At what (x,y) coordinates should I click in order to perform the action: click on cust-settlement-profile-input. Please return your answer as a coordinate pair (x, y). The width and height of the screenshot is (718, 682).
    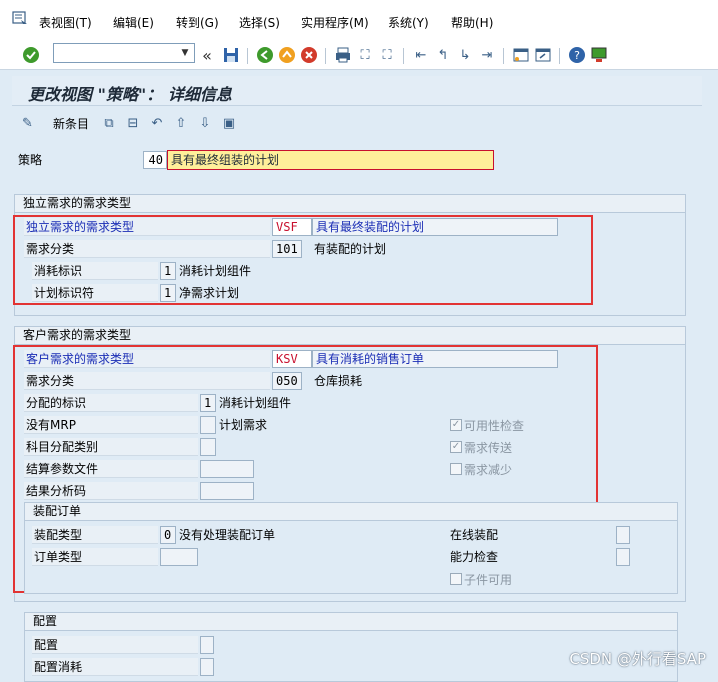
    Looking at the image, I should click on (227, 469).